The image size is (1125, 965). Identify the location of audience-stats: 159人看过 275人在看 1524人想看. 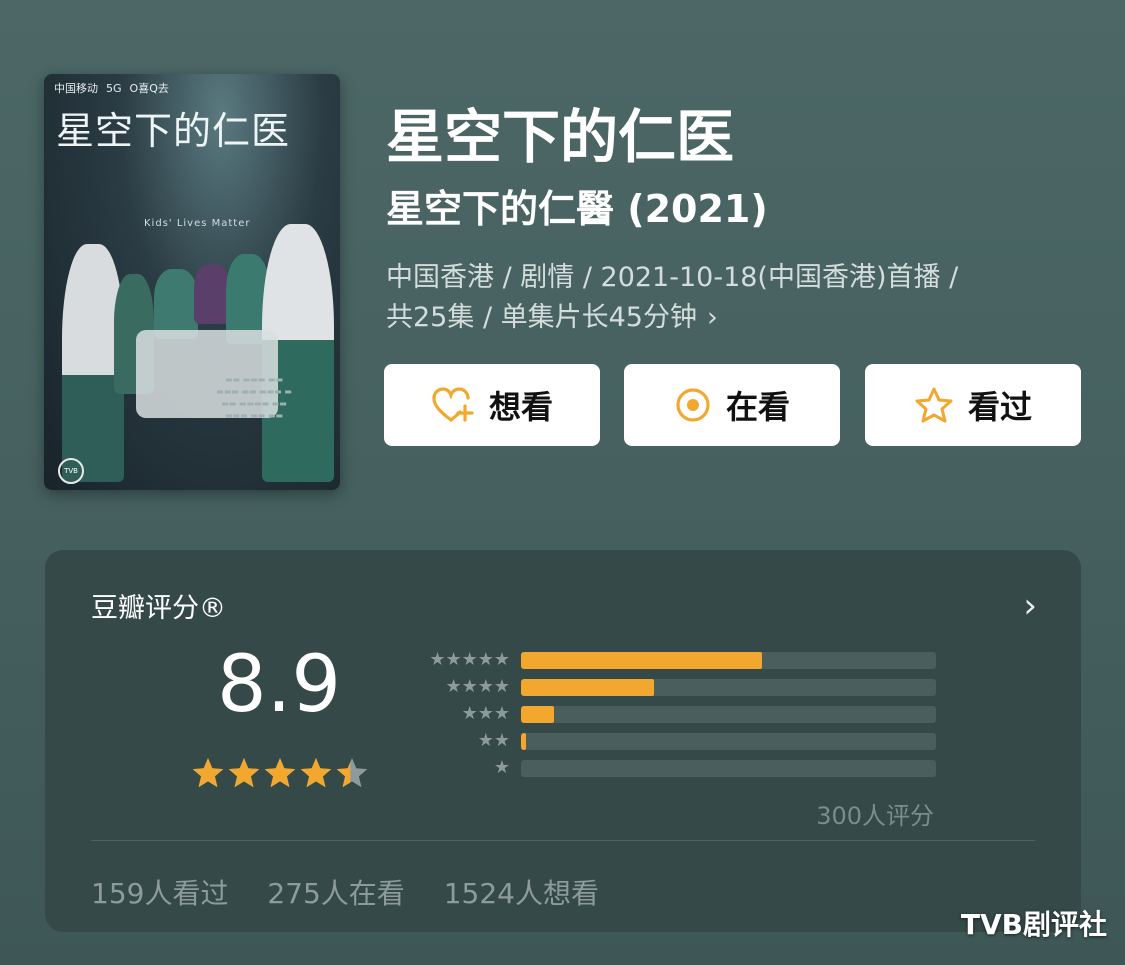
(360, 892).